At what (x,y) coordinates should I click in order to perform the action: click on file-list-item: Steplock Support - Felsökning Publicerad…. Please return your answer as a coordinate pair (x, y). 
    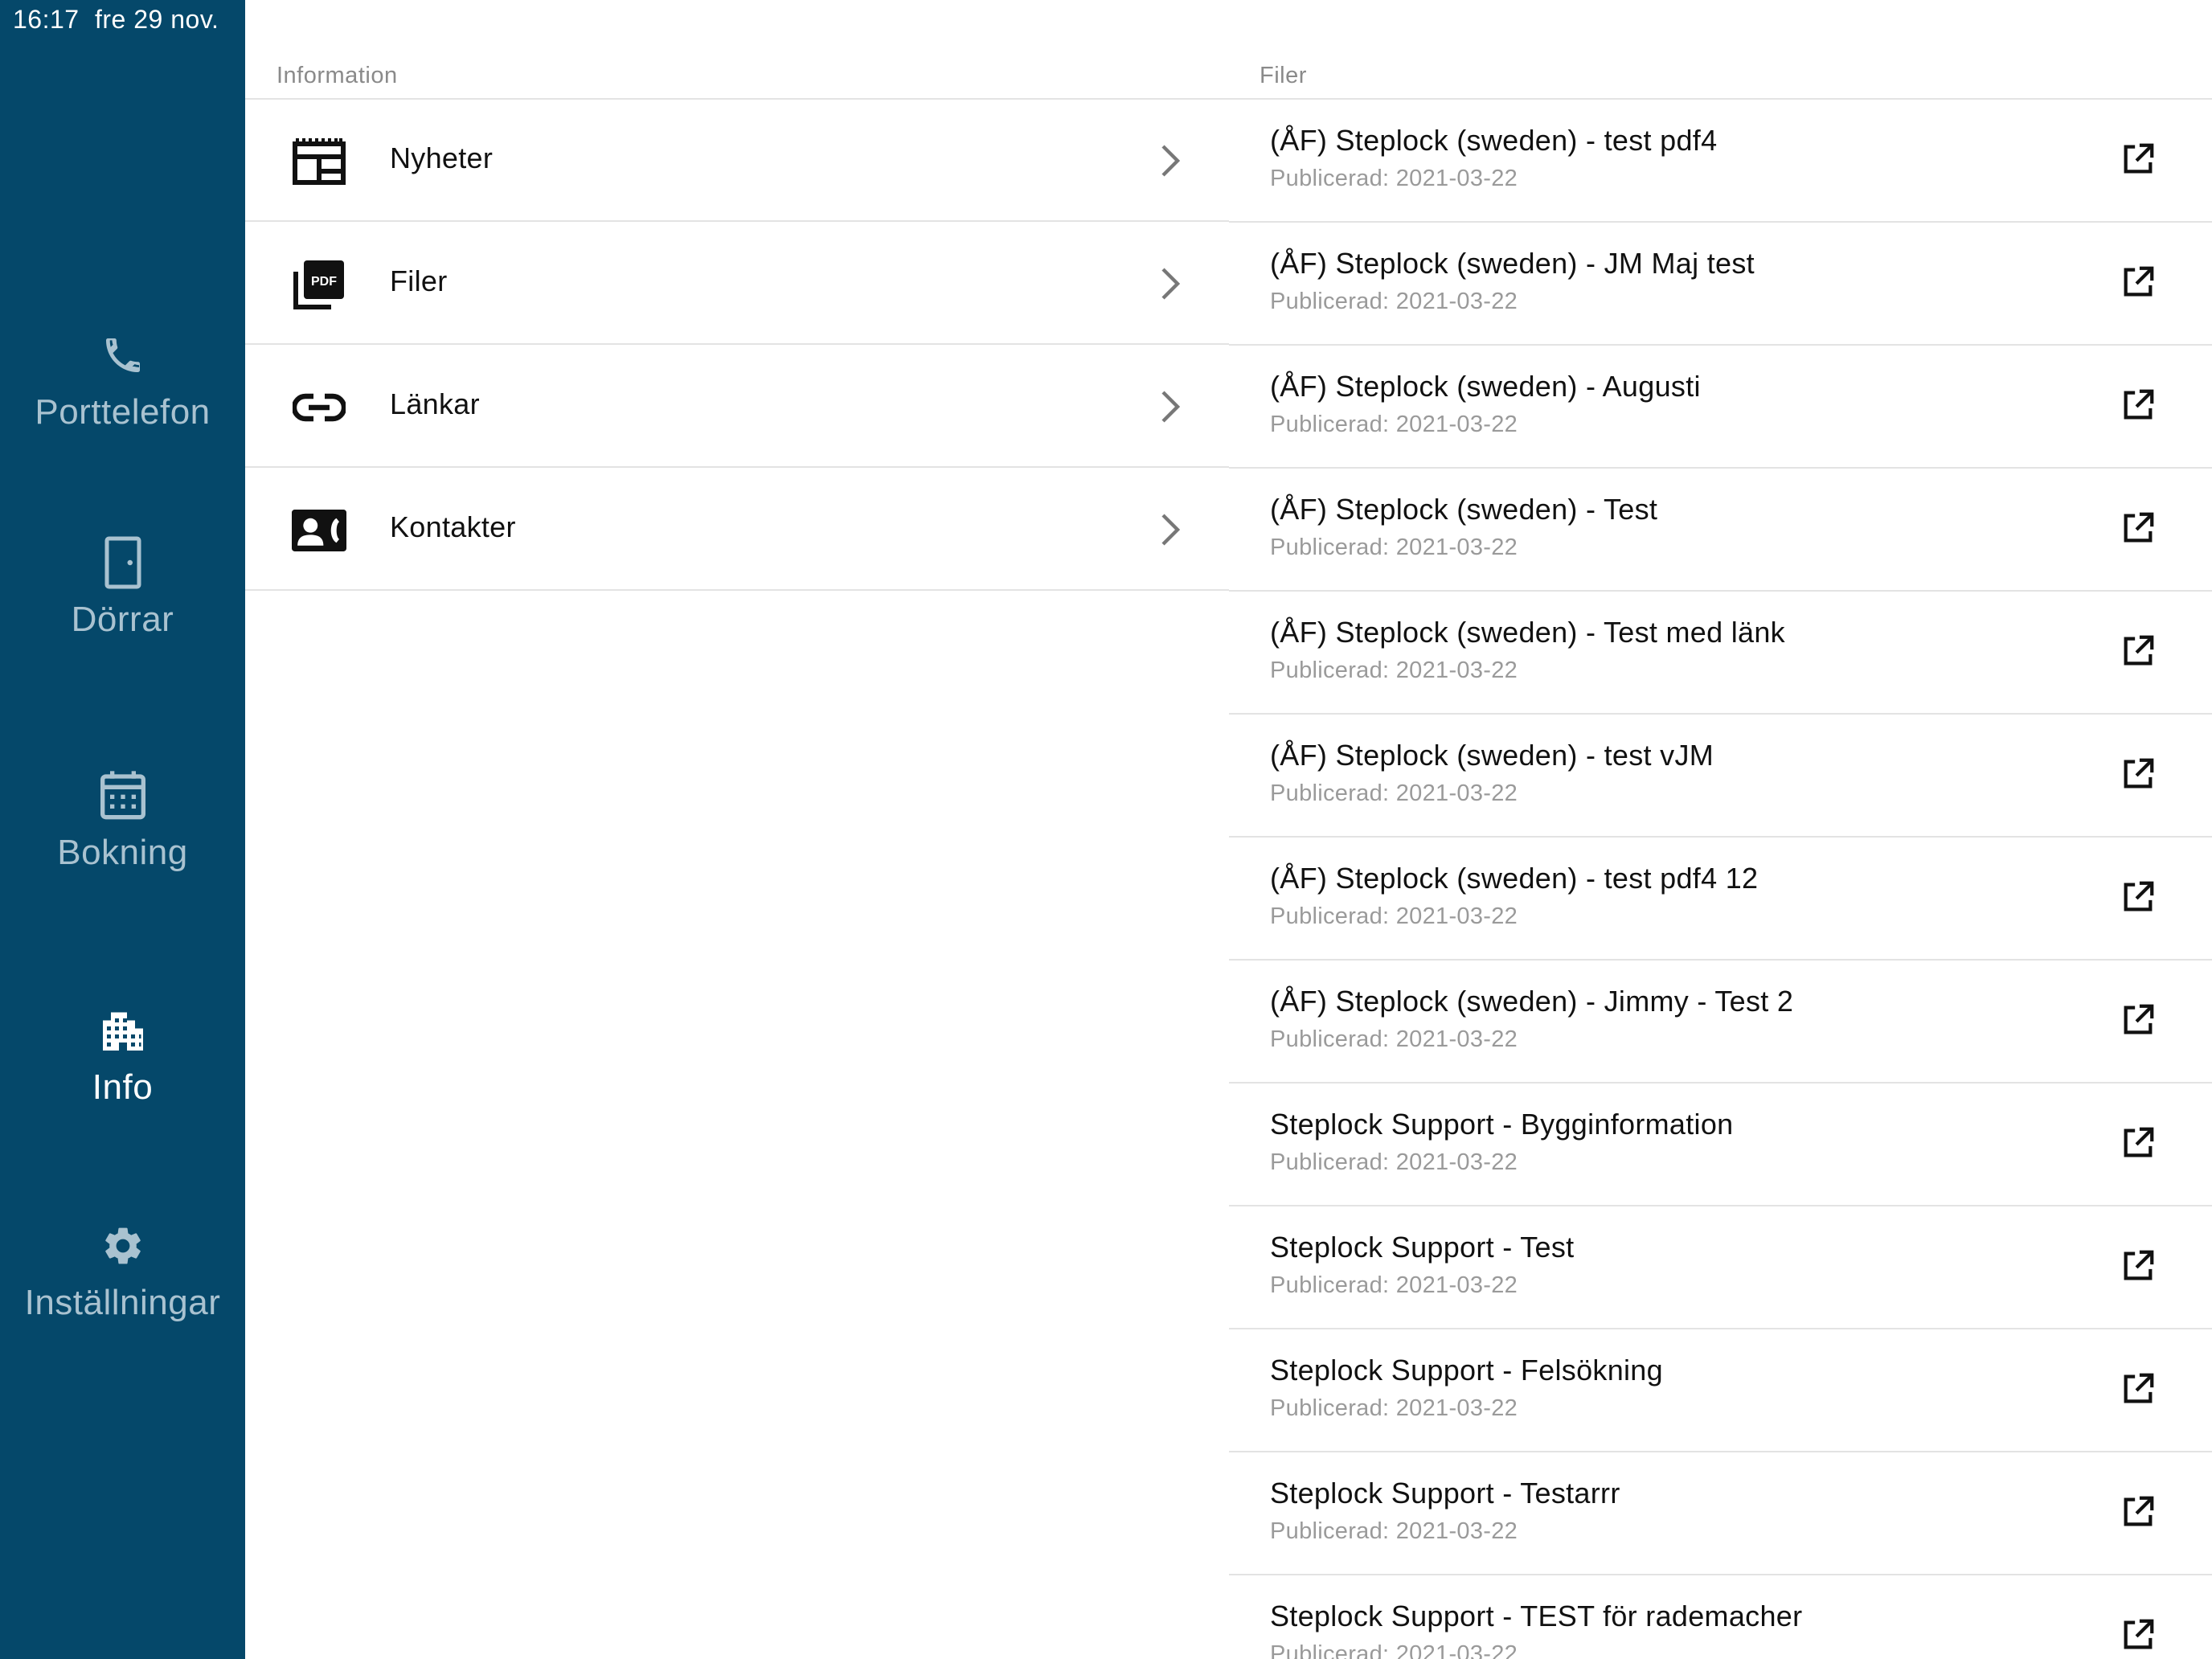
    Looking at the image, I should click on (1720, 1390).